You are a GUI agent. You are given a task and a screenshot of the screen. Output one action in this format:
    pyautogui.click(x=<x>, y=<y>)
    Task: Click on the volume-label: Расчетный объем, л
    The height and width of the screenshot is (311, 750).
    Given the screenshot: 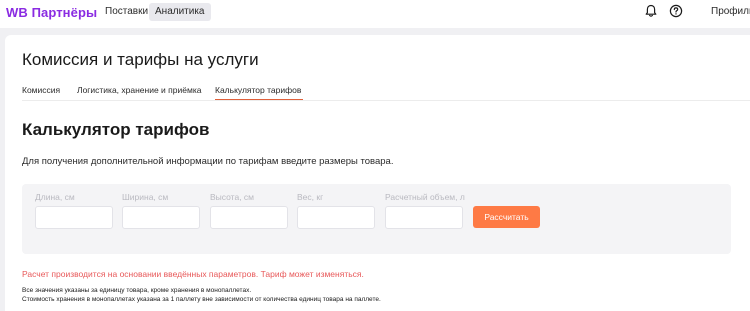 What is the action you would take?
    pyautogui.click(x=425, y=197)
    